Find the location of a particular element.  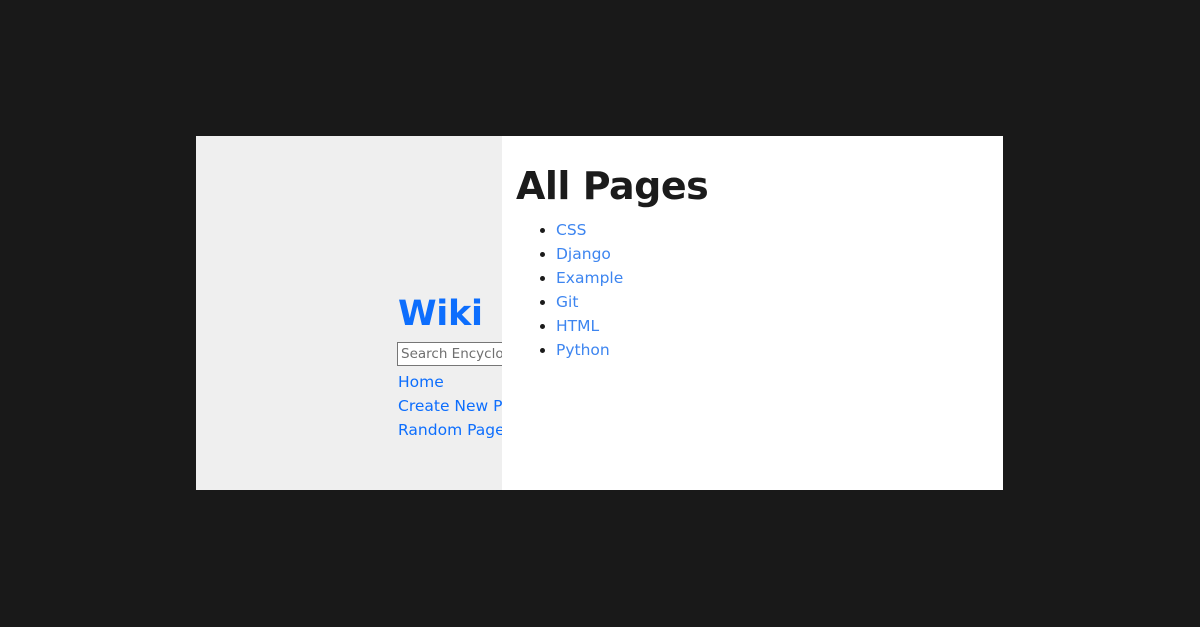

list-item: Example is located at coordinates (589, 278).